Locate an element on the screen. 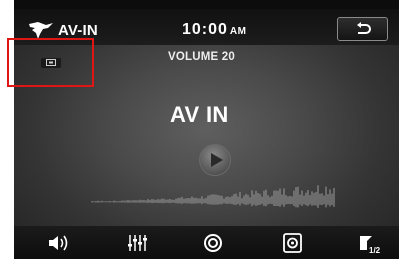 Image resolution: width=399 pixels, height=259 pixels. main-title: AV IN is located at coordinates (199, 114).